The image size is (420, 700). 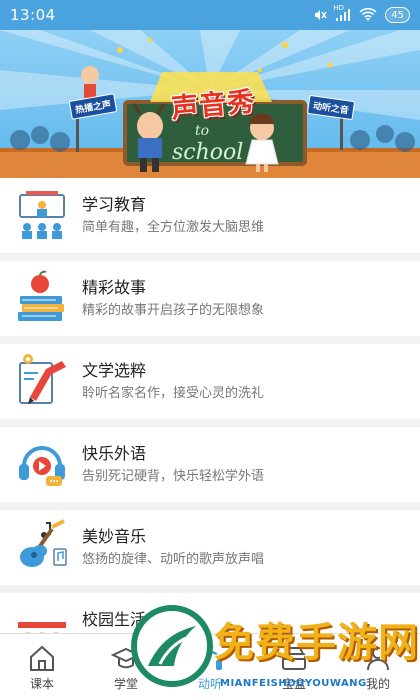 I want to click on network-label: HD, so click(x=338, y=8).